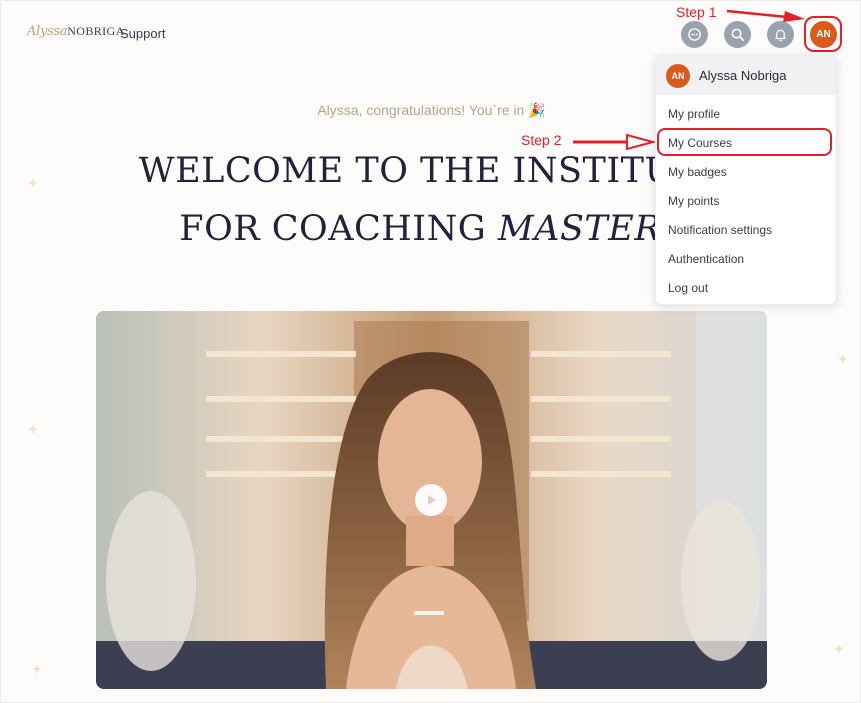  I want to click on step1-highlight, so click(823, 34).